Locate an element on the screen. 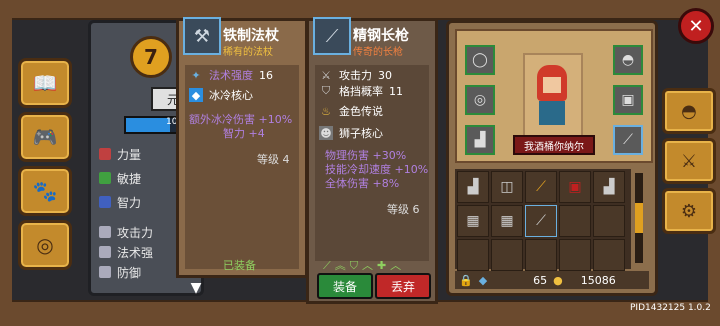 This screenshot has height=326, width=720. helmet-icon: ◓ is located at coordinates (689, 111).